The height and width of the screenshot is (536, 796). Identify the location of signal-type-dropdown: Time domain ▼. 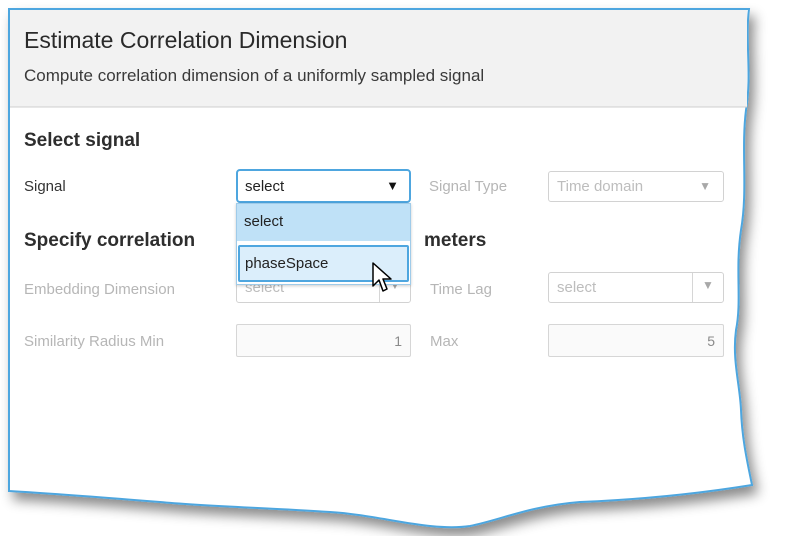
(636, 186).